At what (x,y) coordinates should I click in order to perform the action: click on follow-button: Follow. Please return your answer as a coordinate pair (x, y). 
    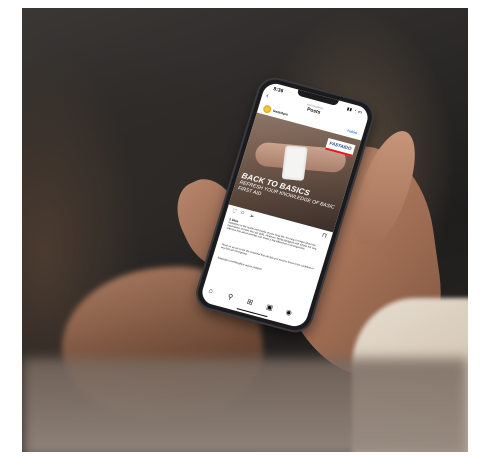
    Looking at the image, I should click on (352, 132).